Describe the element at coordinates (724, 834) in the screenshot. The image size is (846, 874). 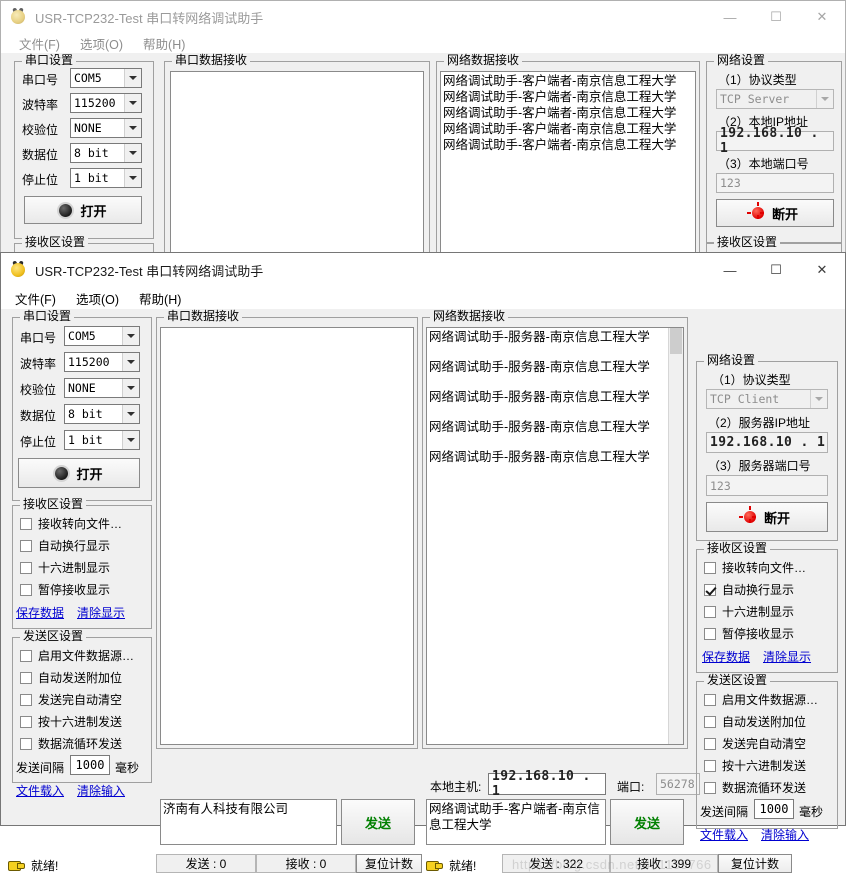
I see `right-load-file-link: 文件载入` at that location.